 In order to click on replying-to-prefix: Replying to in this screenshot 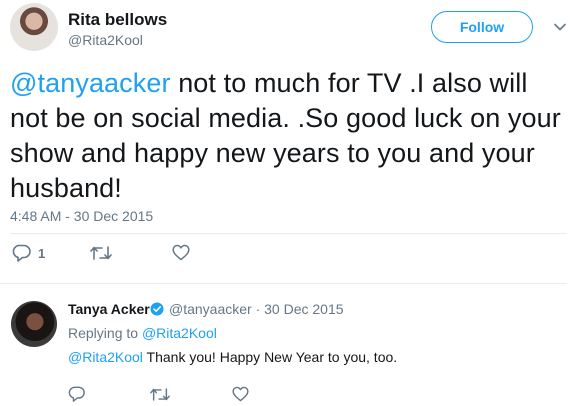, I will do `click(105, 333)`.